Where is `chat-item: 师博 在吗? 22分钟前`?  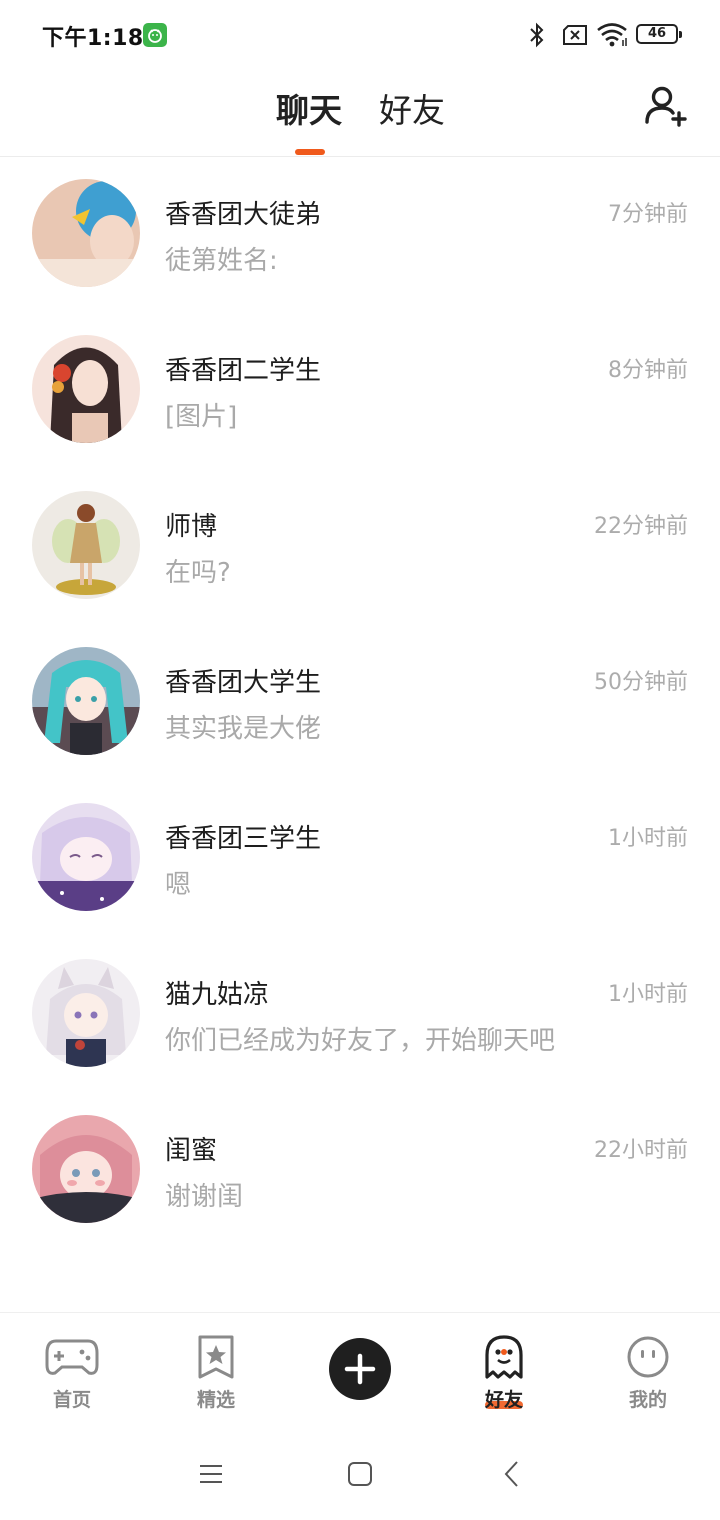 chat-item: 师博 在吗? 22分钟前 is located at coordinates (360, 546).